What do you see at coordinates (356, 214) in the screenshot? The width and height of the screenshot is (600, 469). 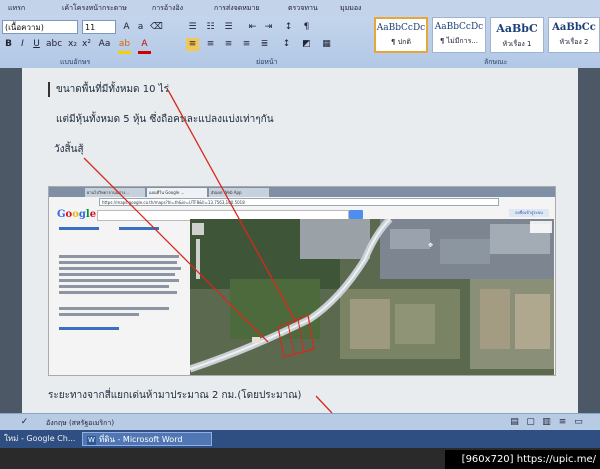 I see `maps-search-button` at bounding box center [356, 214].